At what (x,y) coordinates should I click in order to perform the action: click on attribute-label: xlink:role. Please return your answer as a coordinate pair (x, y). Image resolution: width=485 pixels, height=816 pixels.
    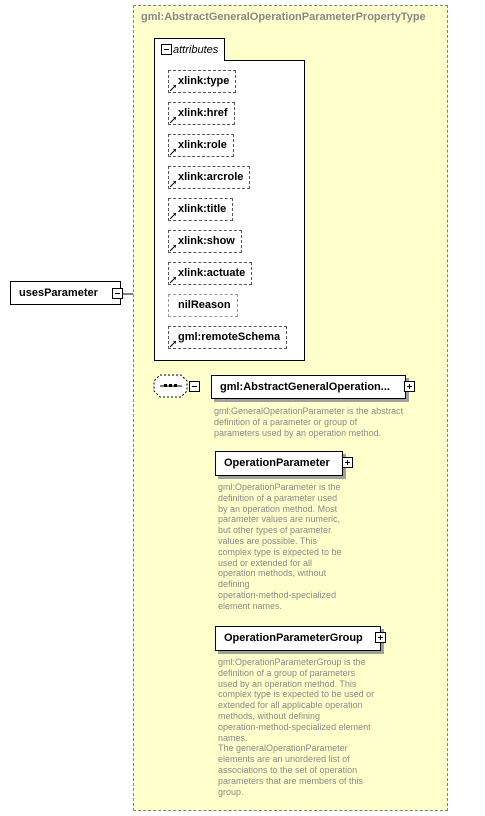
    Looking at the image, I should click on (202, 145).